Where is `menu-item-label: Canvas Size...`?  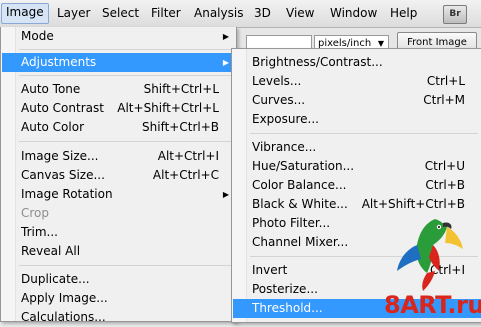 menu-item-label: Canvas Size... is located at coordinates (63, 175).